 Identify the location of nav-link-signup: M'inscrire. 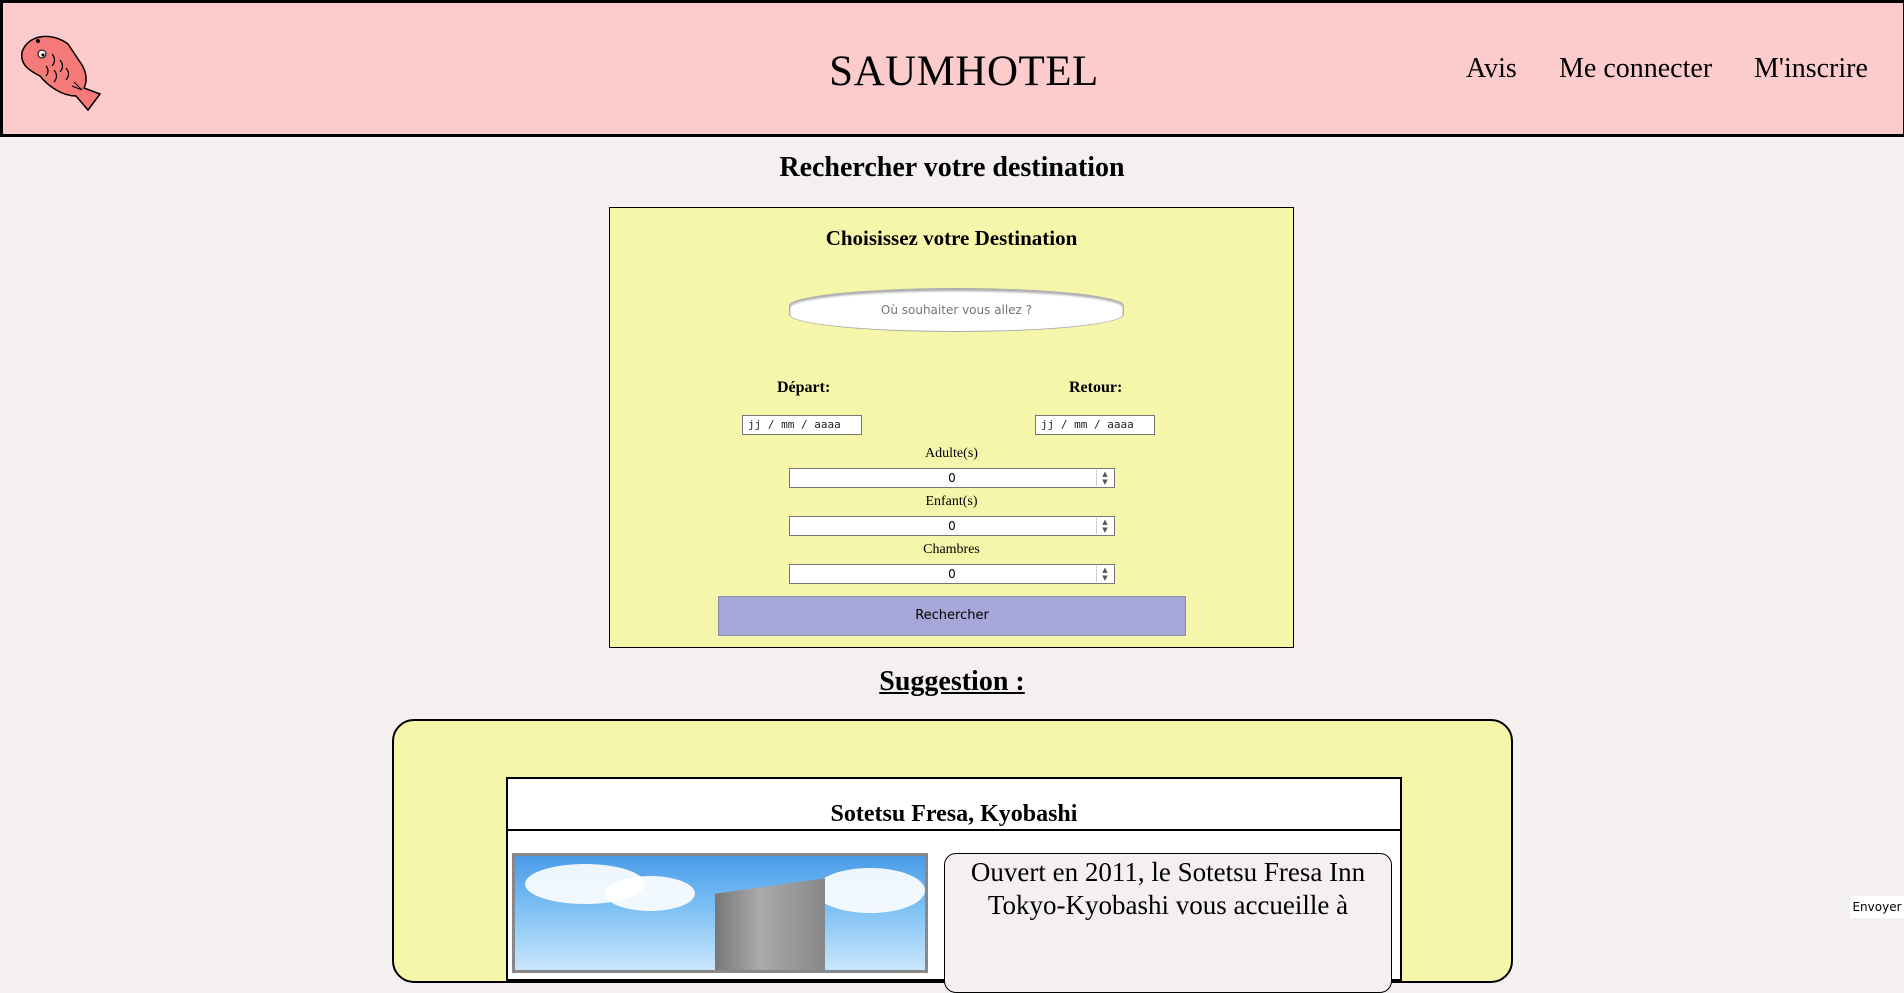
(1811, 69).